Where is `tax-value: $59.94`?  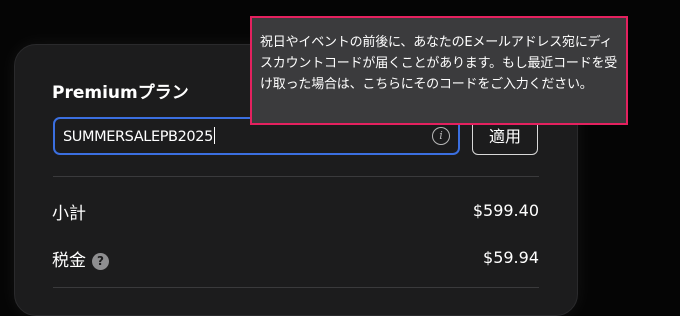
tax-value: $59.94 is located at coordinates (511, 257).